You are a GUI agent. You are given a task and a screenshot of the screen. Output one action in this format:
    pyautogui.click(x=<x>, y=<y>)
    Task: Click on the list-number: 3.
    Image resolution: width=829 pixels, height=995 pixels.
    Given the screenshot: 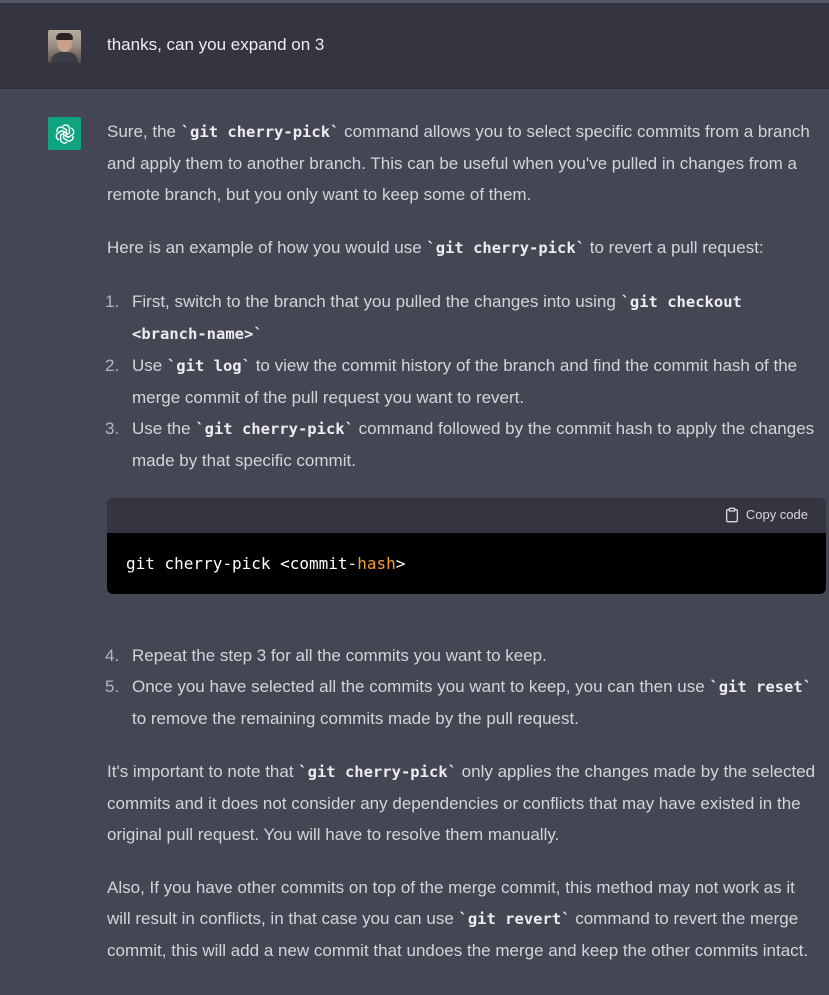 What is the action you would take?
    pyautogui.click(x=112, y=428)
    